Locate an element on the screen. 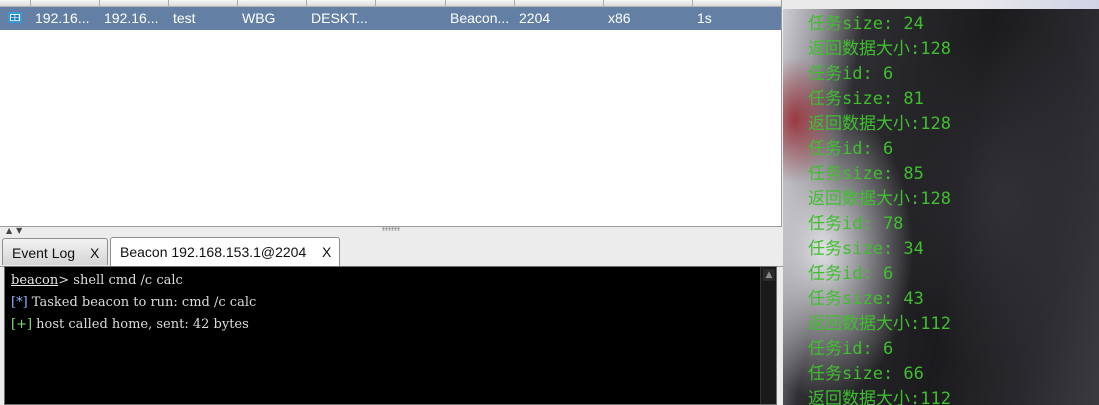  output-line: 任务size: 66 is located at coordinates (866, 374).